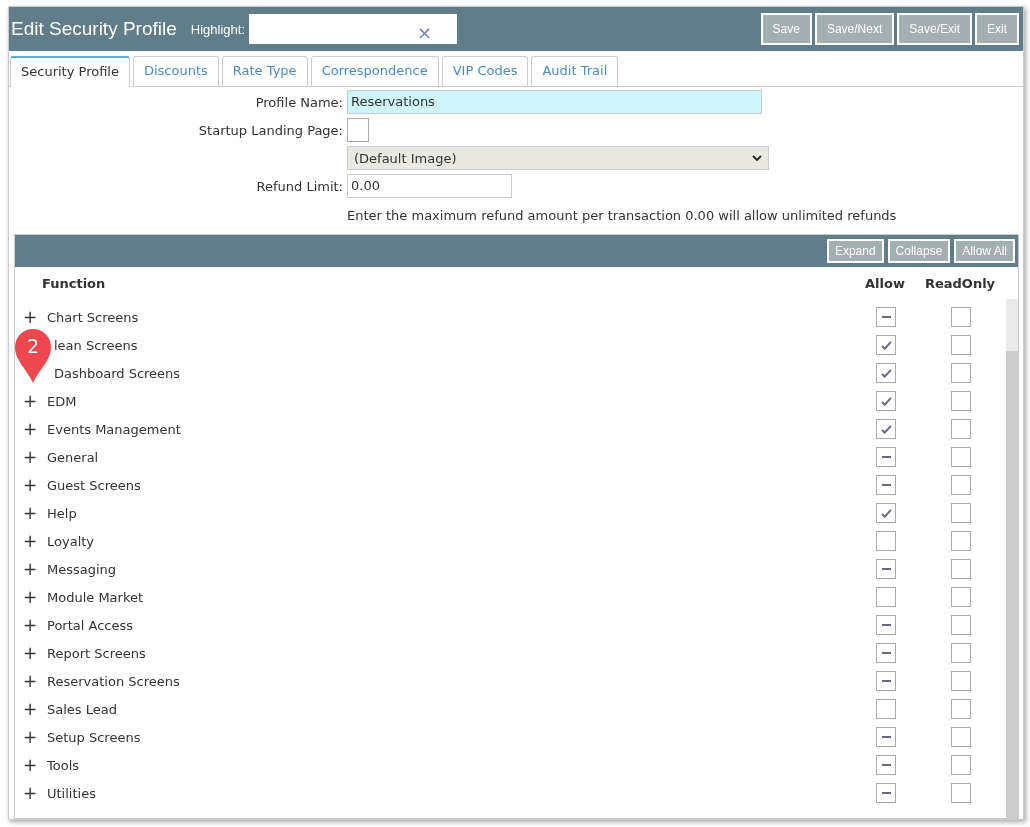 This screenshot has width=1030, height=827. I want to click on function-name: Guest Screens, so click(451, 485).